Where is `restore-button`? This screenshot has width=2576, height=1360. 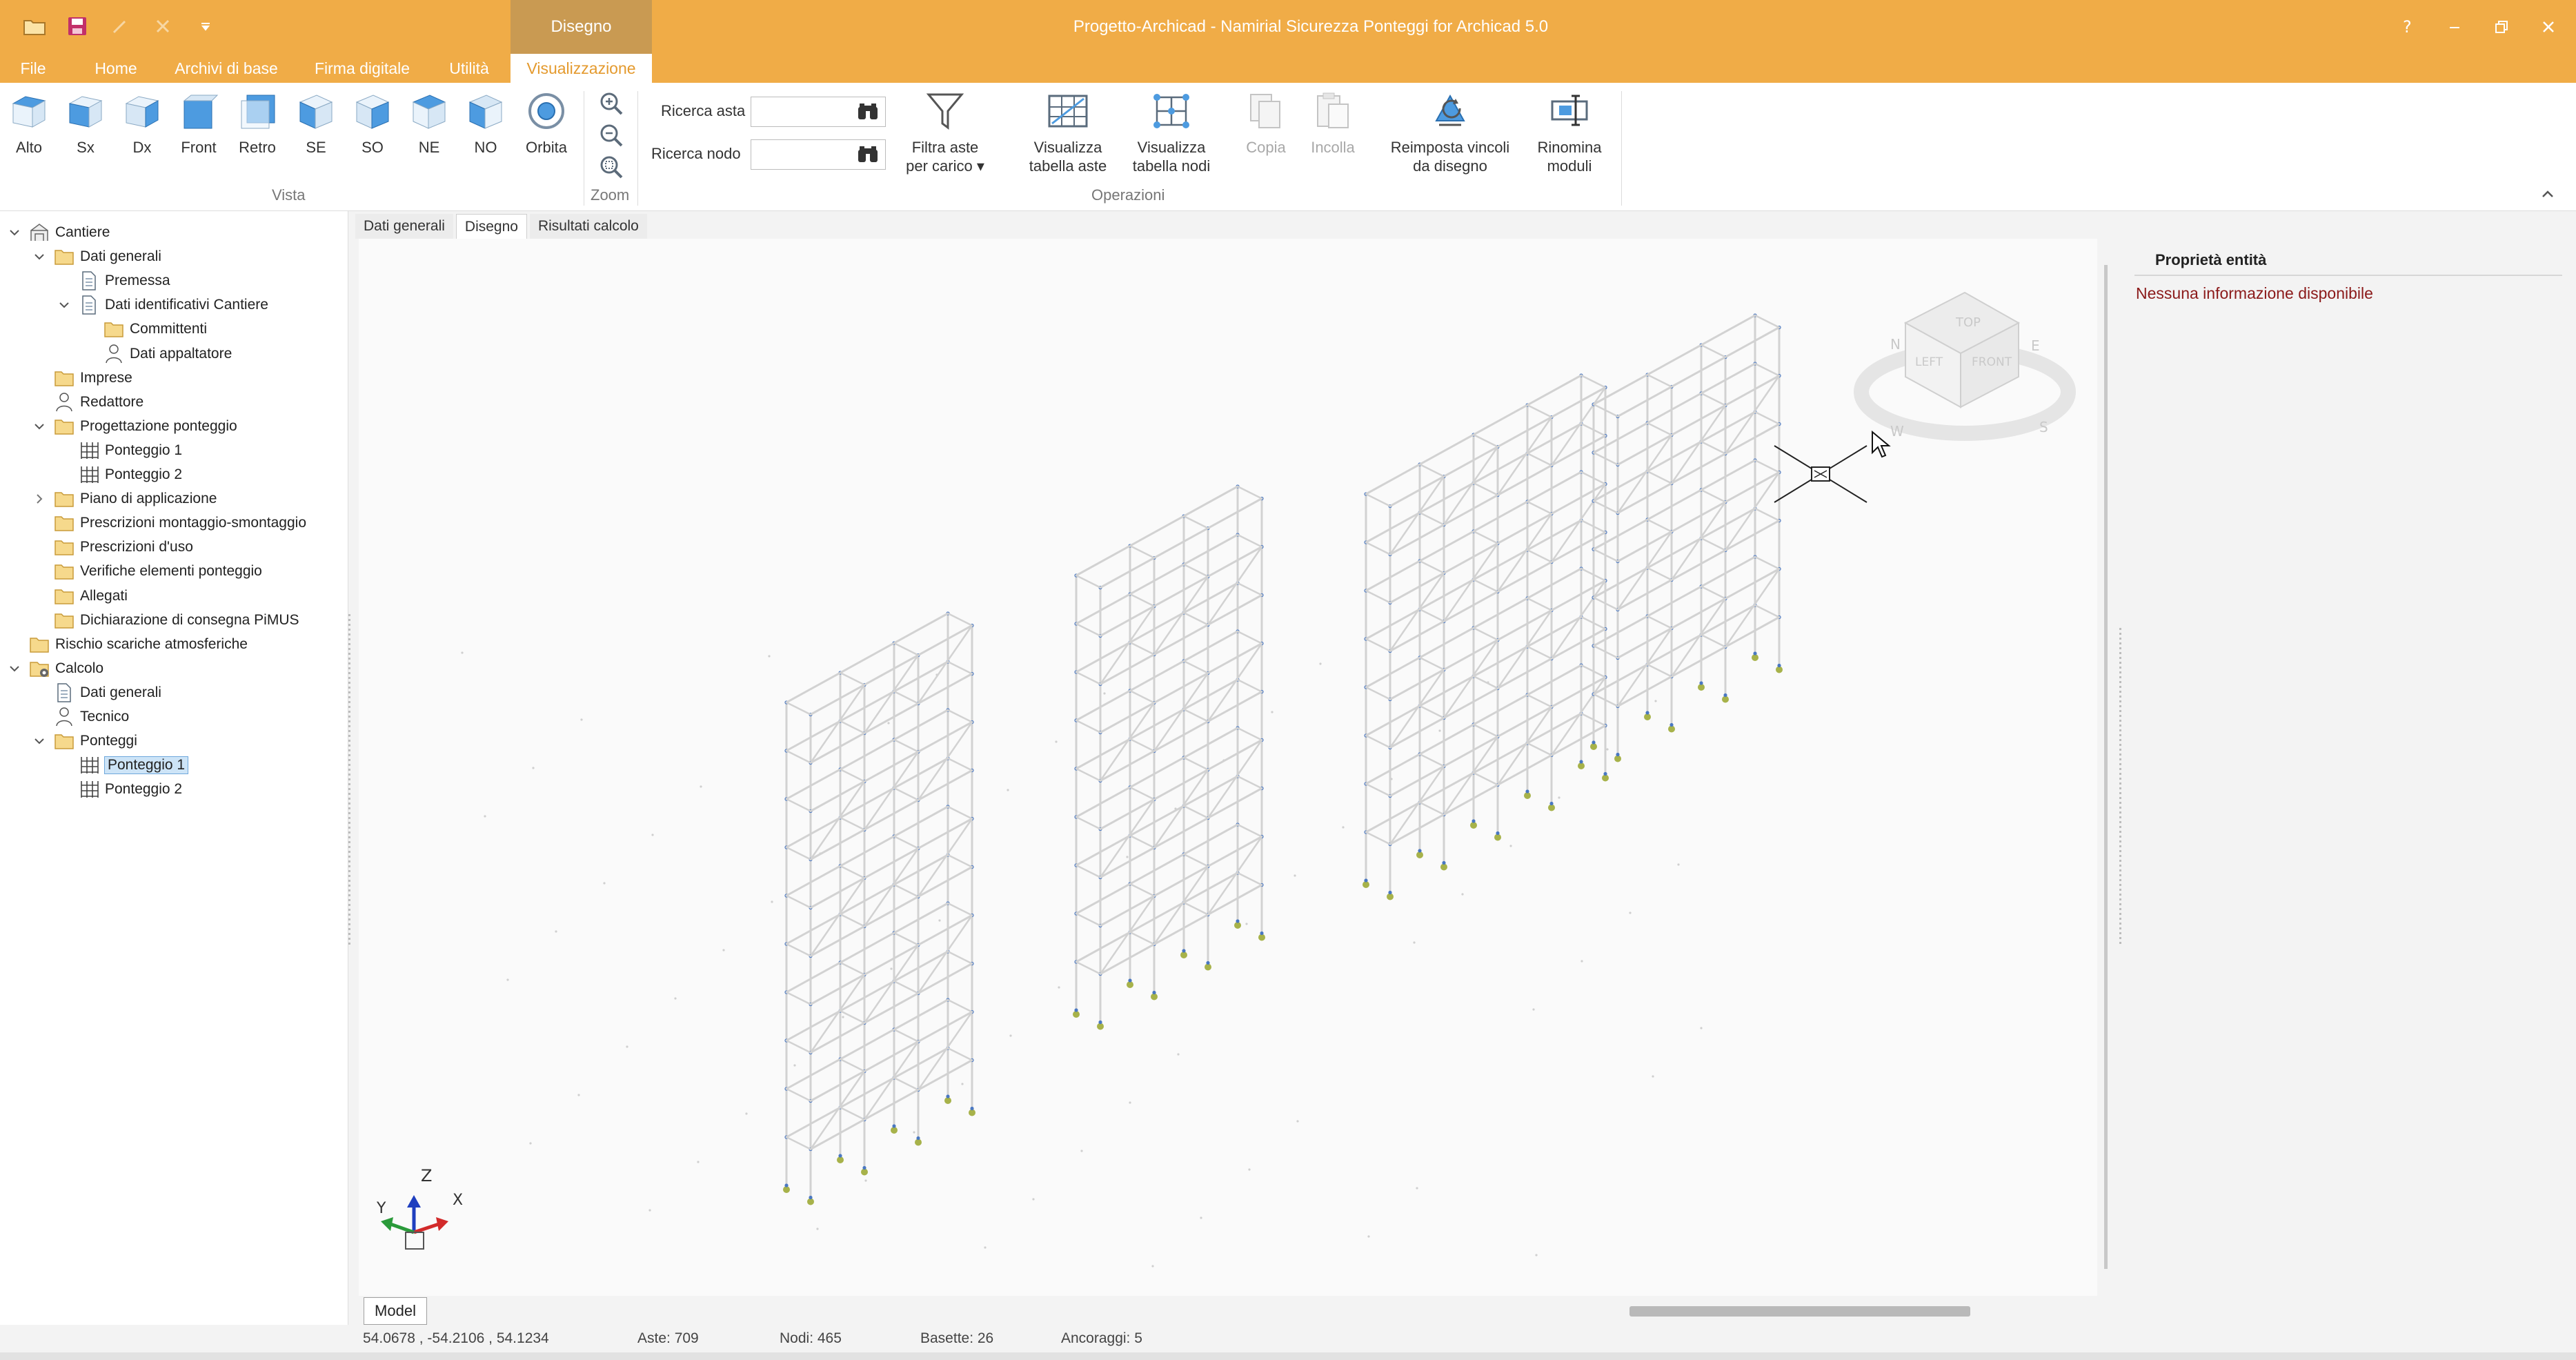
restore-button is located at coordinates (2501, 27).